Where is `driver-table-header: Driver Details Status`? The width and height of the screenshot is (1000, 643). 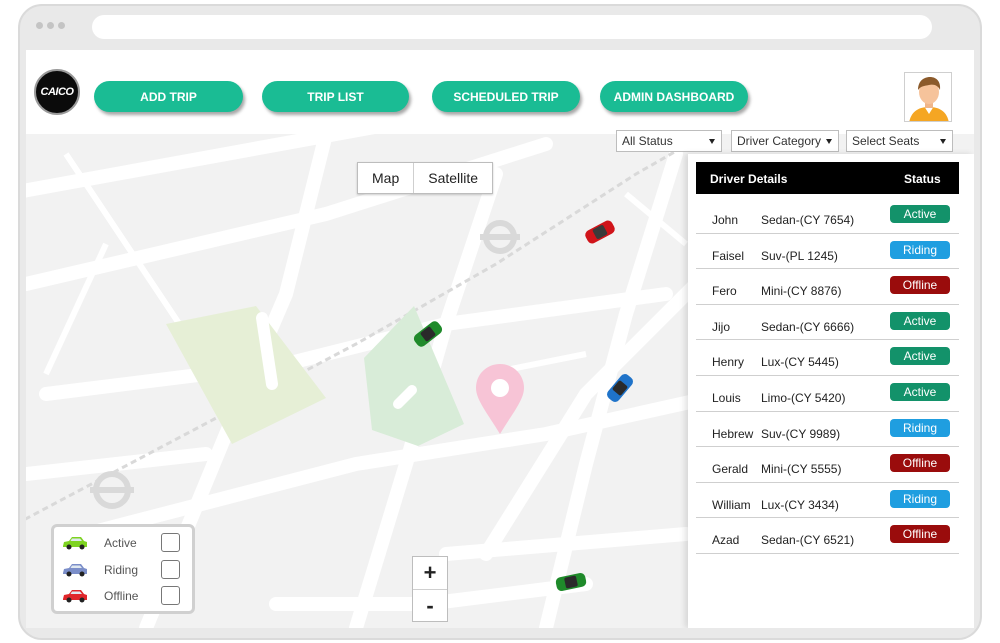
driver-table-header: Driver Details Status is located at coordinates (827, 178).